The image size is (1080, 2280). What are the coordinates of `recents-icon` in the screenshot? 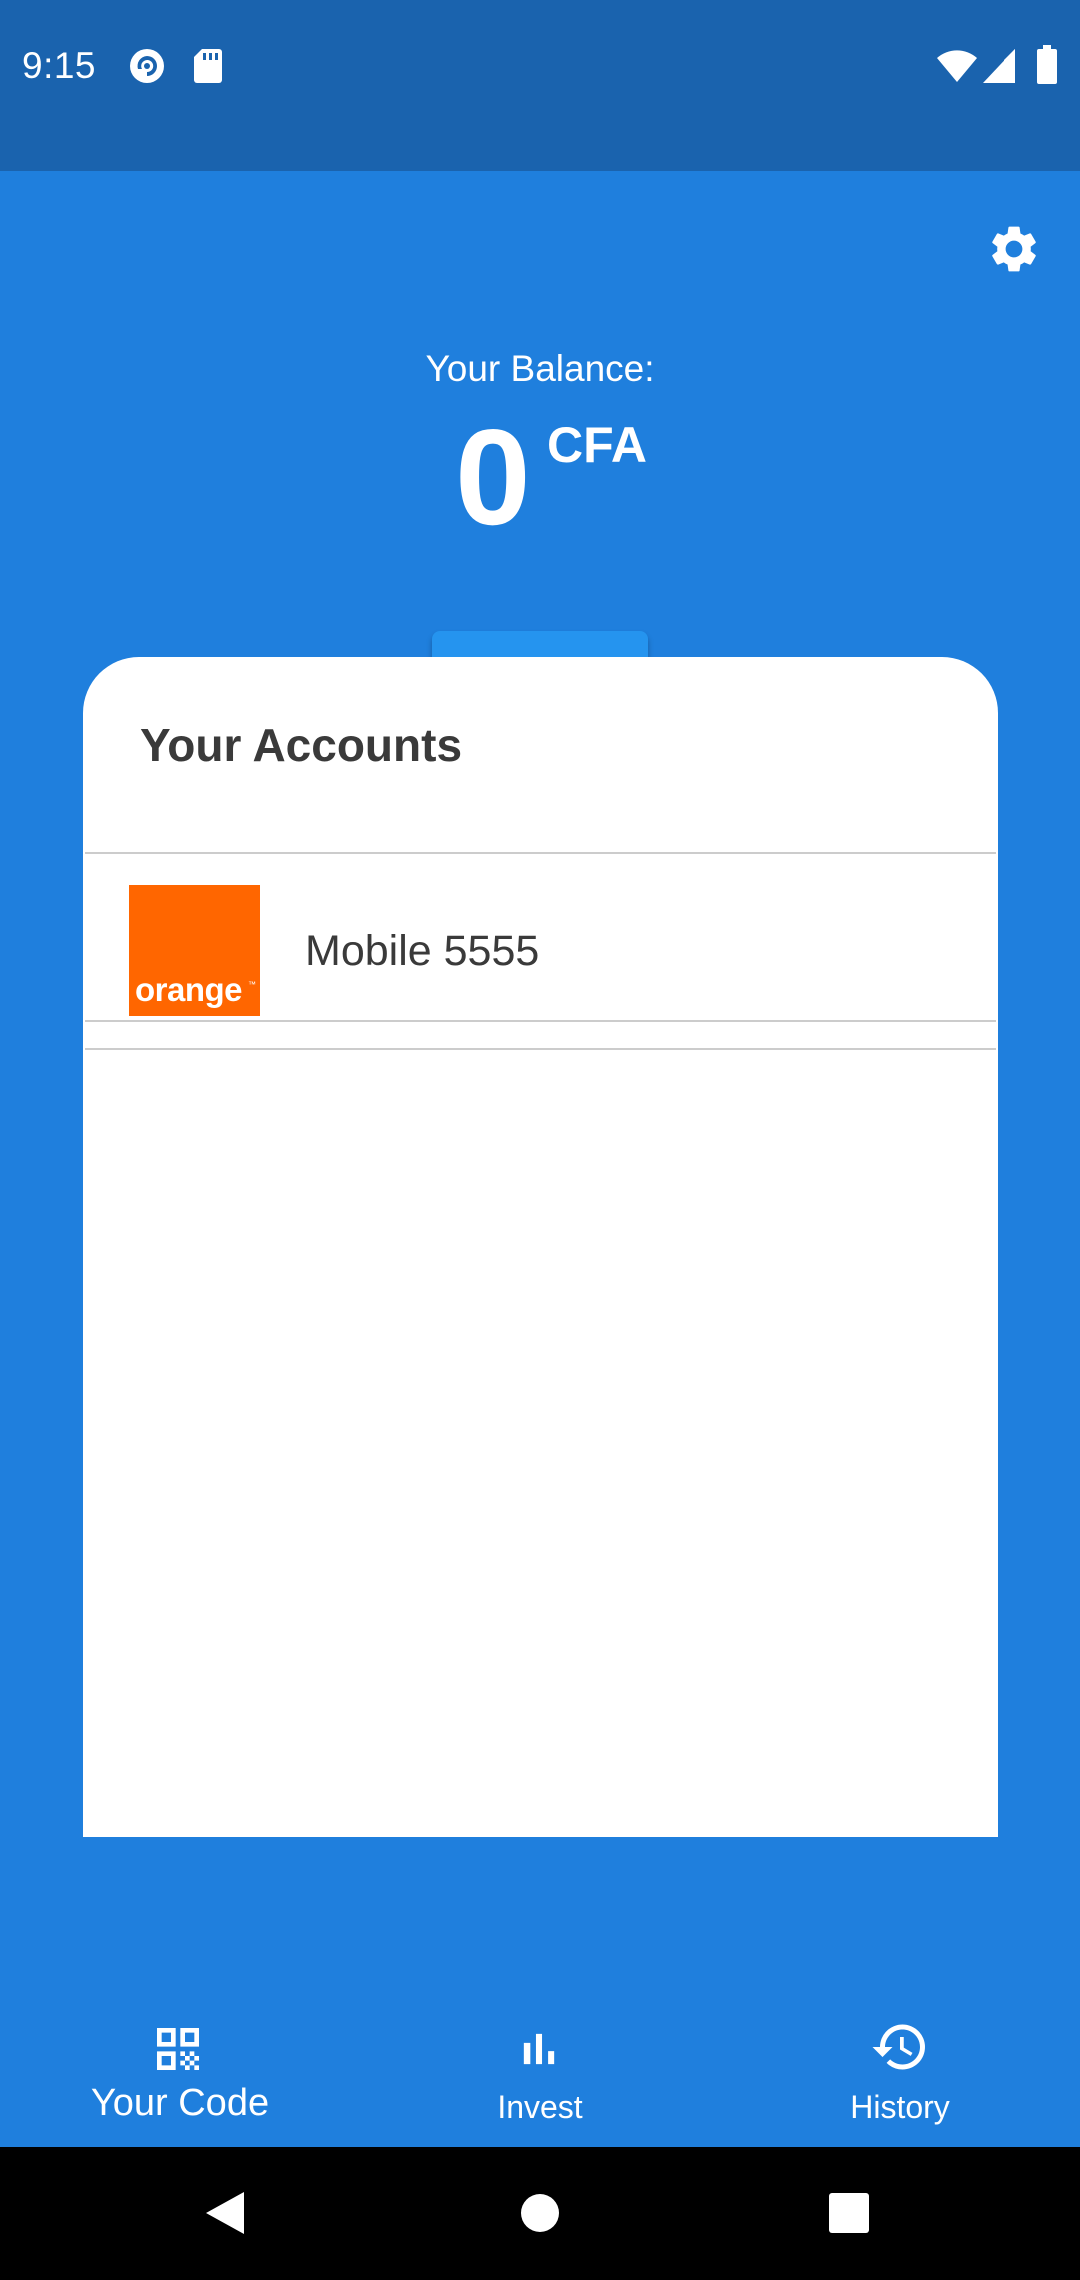 It's located at (849, 2213).